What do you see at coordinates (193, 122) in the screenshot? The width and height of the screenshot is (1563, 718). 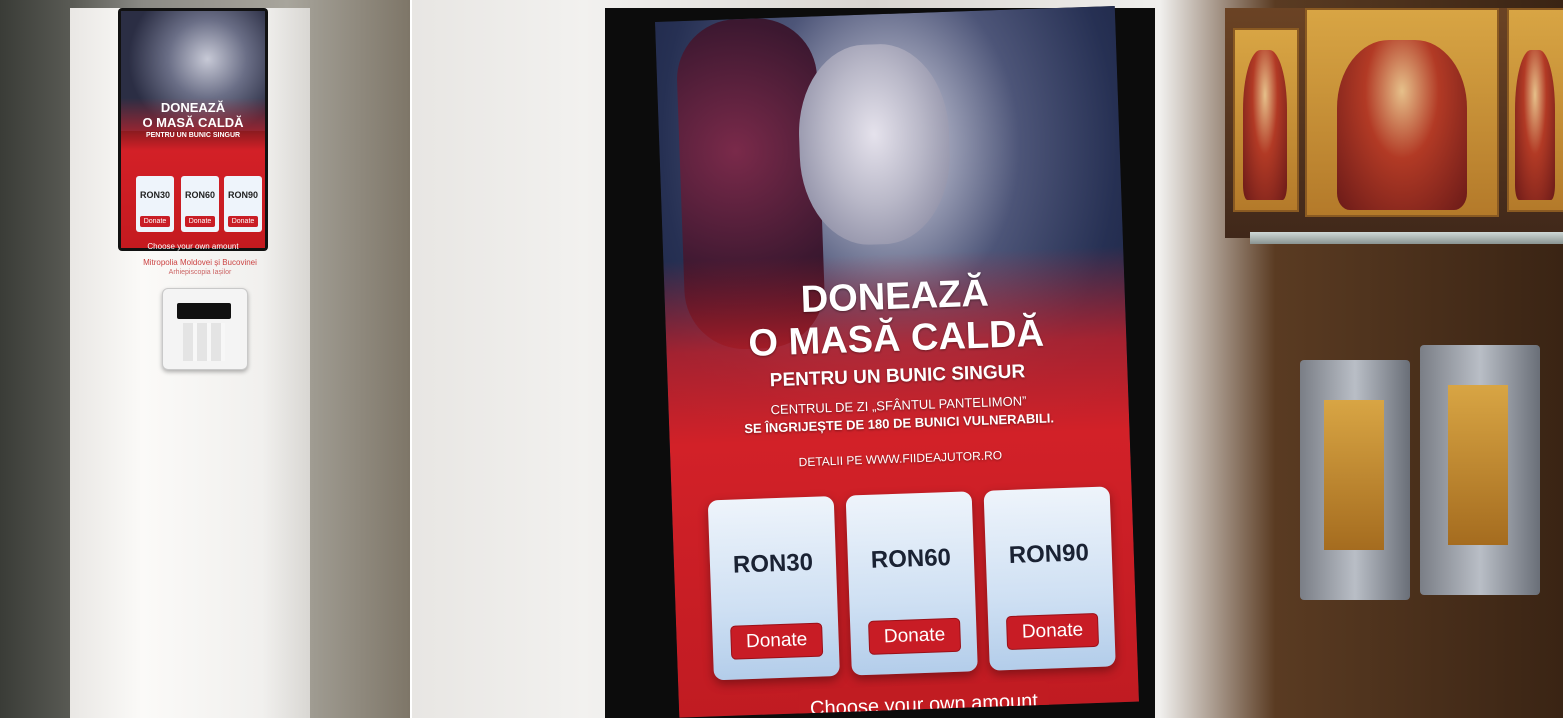 I see `headline-line2-small: O MASĂ CALDĂ` at bounding box center [193, 122].